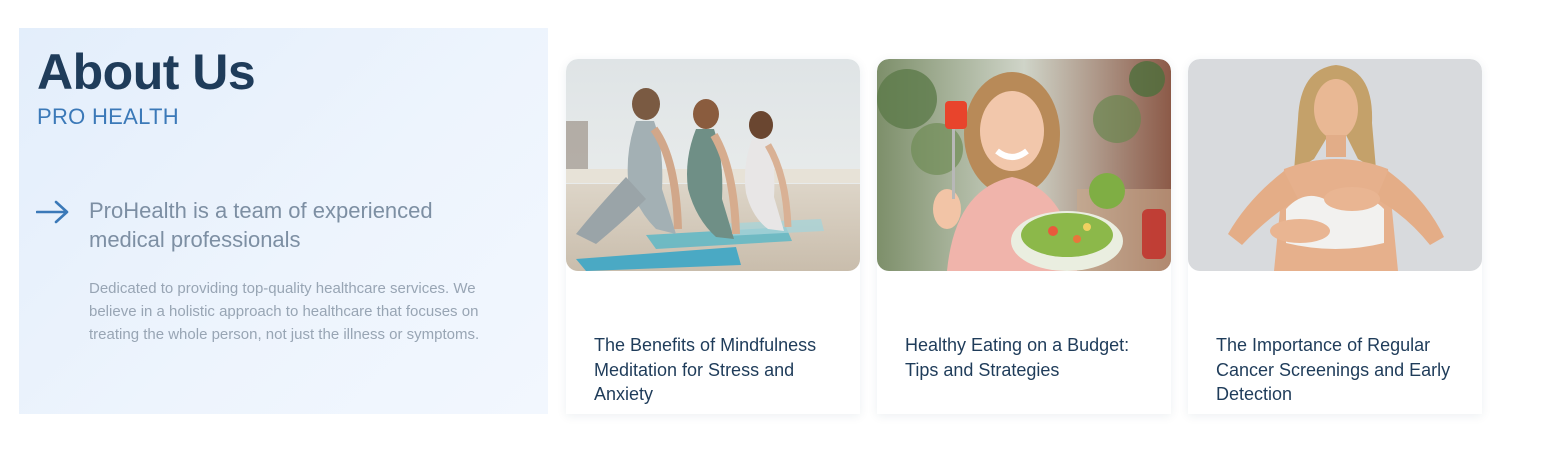 The width and height of the screenshot is (1554, 476). I want to click on woman-eating-salad-photo, so click(1024, 165).